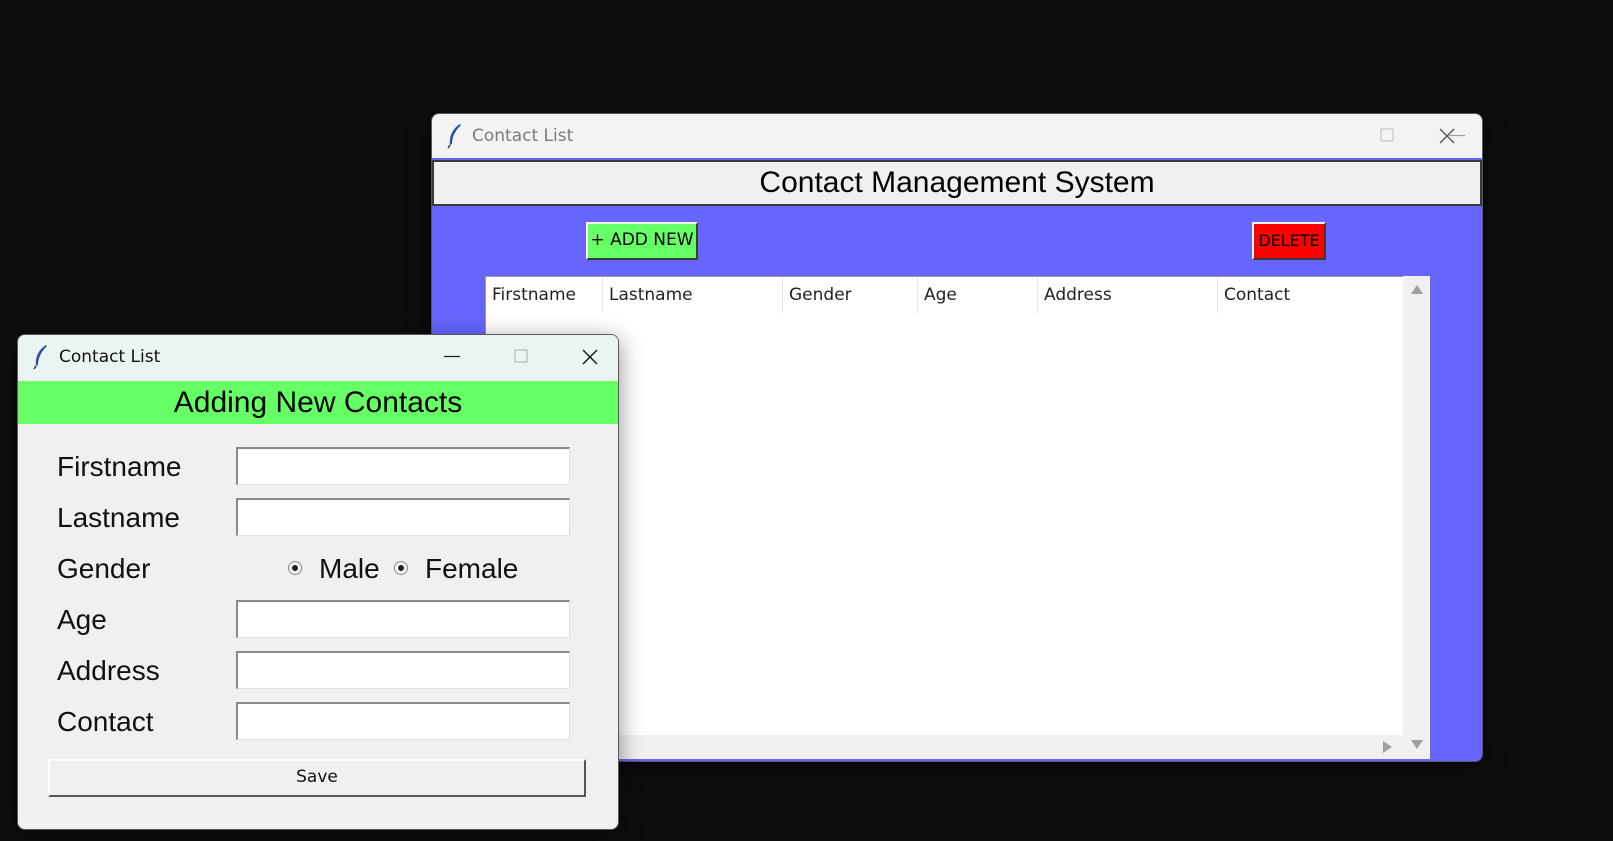 This screenshot has width=1613, height=841. I want to click on minimize-button, so click(452, 357).